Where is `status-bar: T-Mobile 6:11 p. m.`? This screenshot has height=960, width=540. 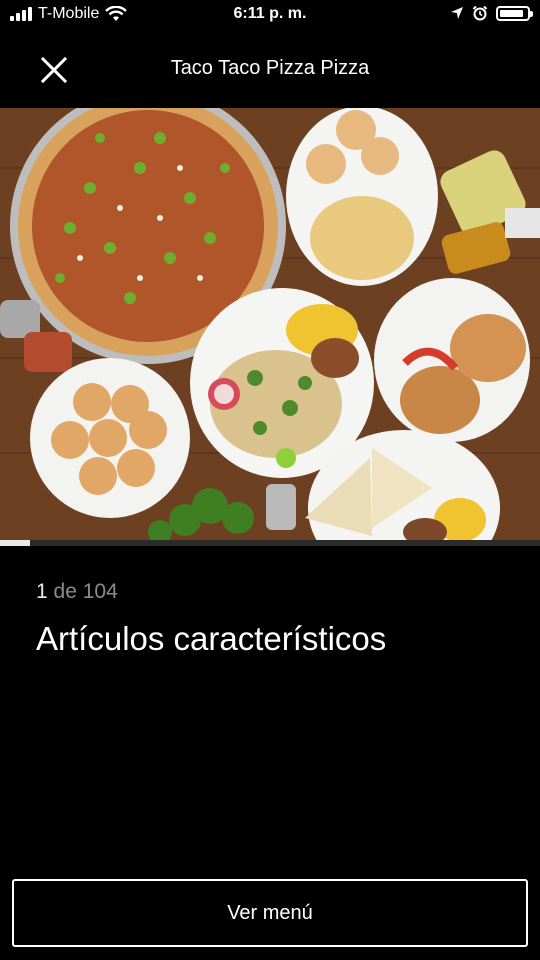
status-bar: T-Mobile 6:11 p. m. is located at coordinates (270, 15).